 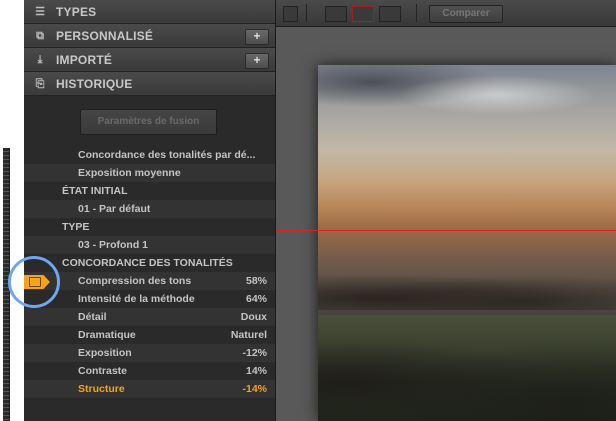 I want to click on history-item-label: Contraste, so click(x=103, y=371).